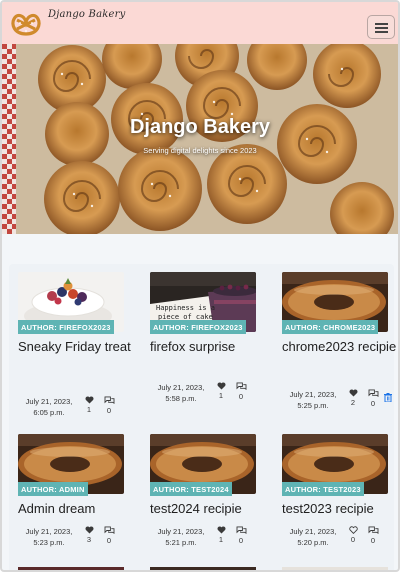 Image resolution: width=400 pixels, height=572 pixels. Describe the element at coordinates (313, 400) in the screenshot. I see `post-date: July 21, 2023, 5:25 p.m.` at that location.